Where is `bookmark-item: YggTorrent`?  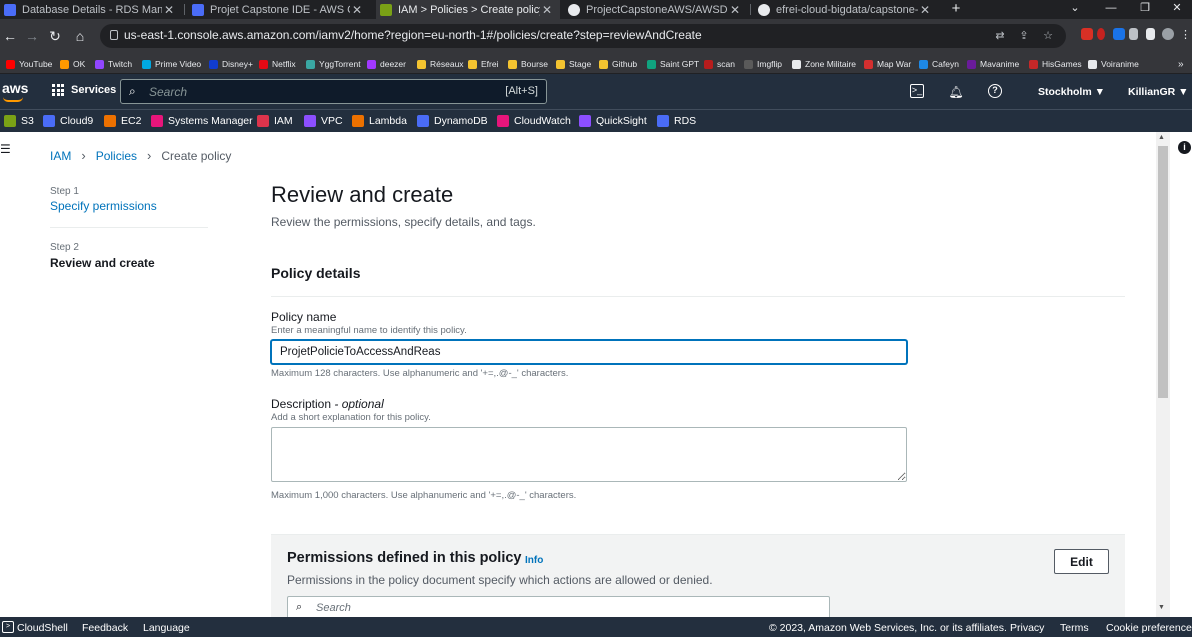 bookmark-item: YggTorrent is located at coordinates (333, 64).